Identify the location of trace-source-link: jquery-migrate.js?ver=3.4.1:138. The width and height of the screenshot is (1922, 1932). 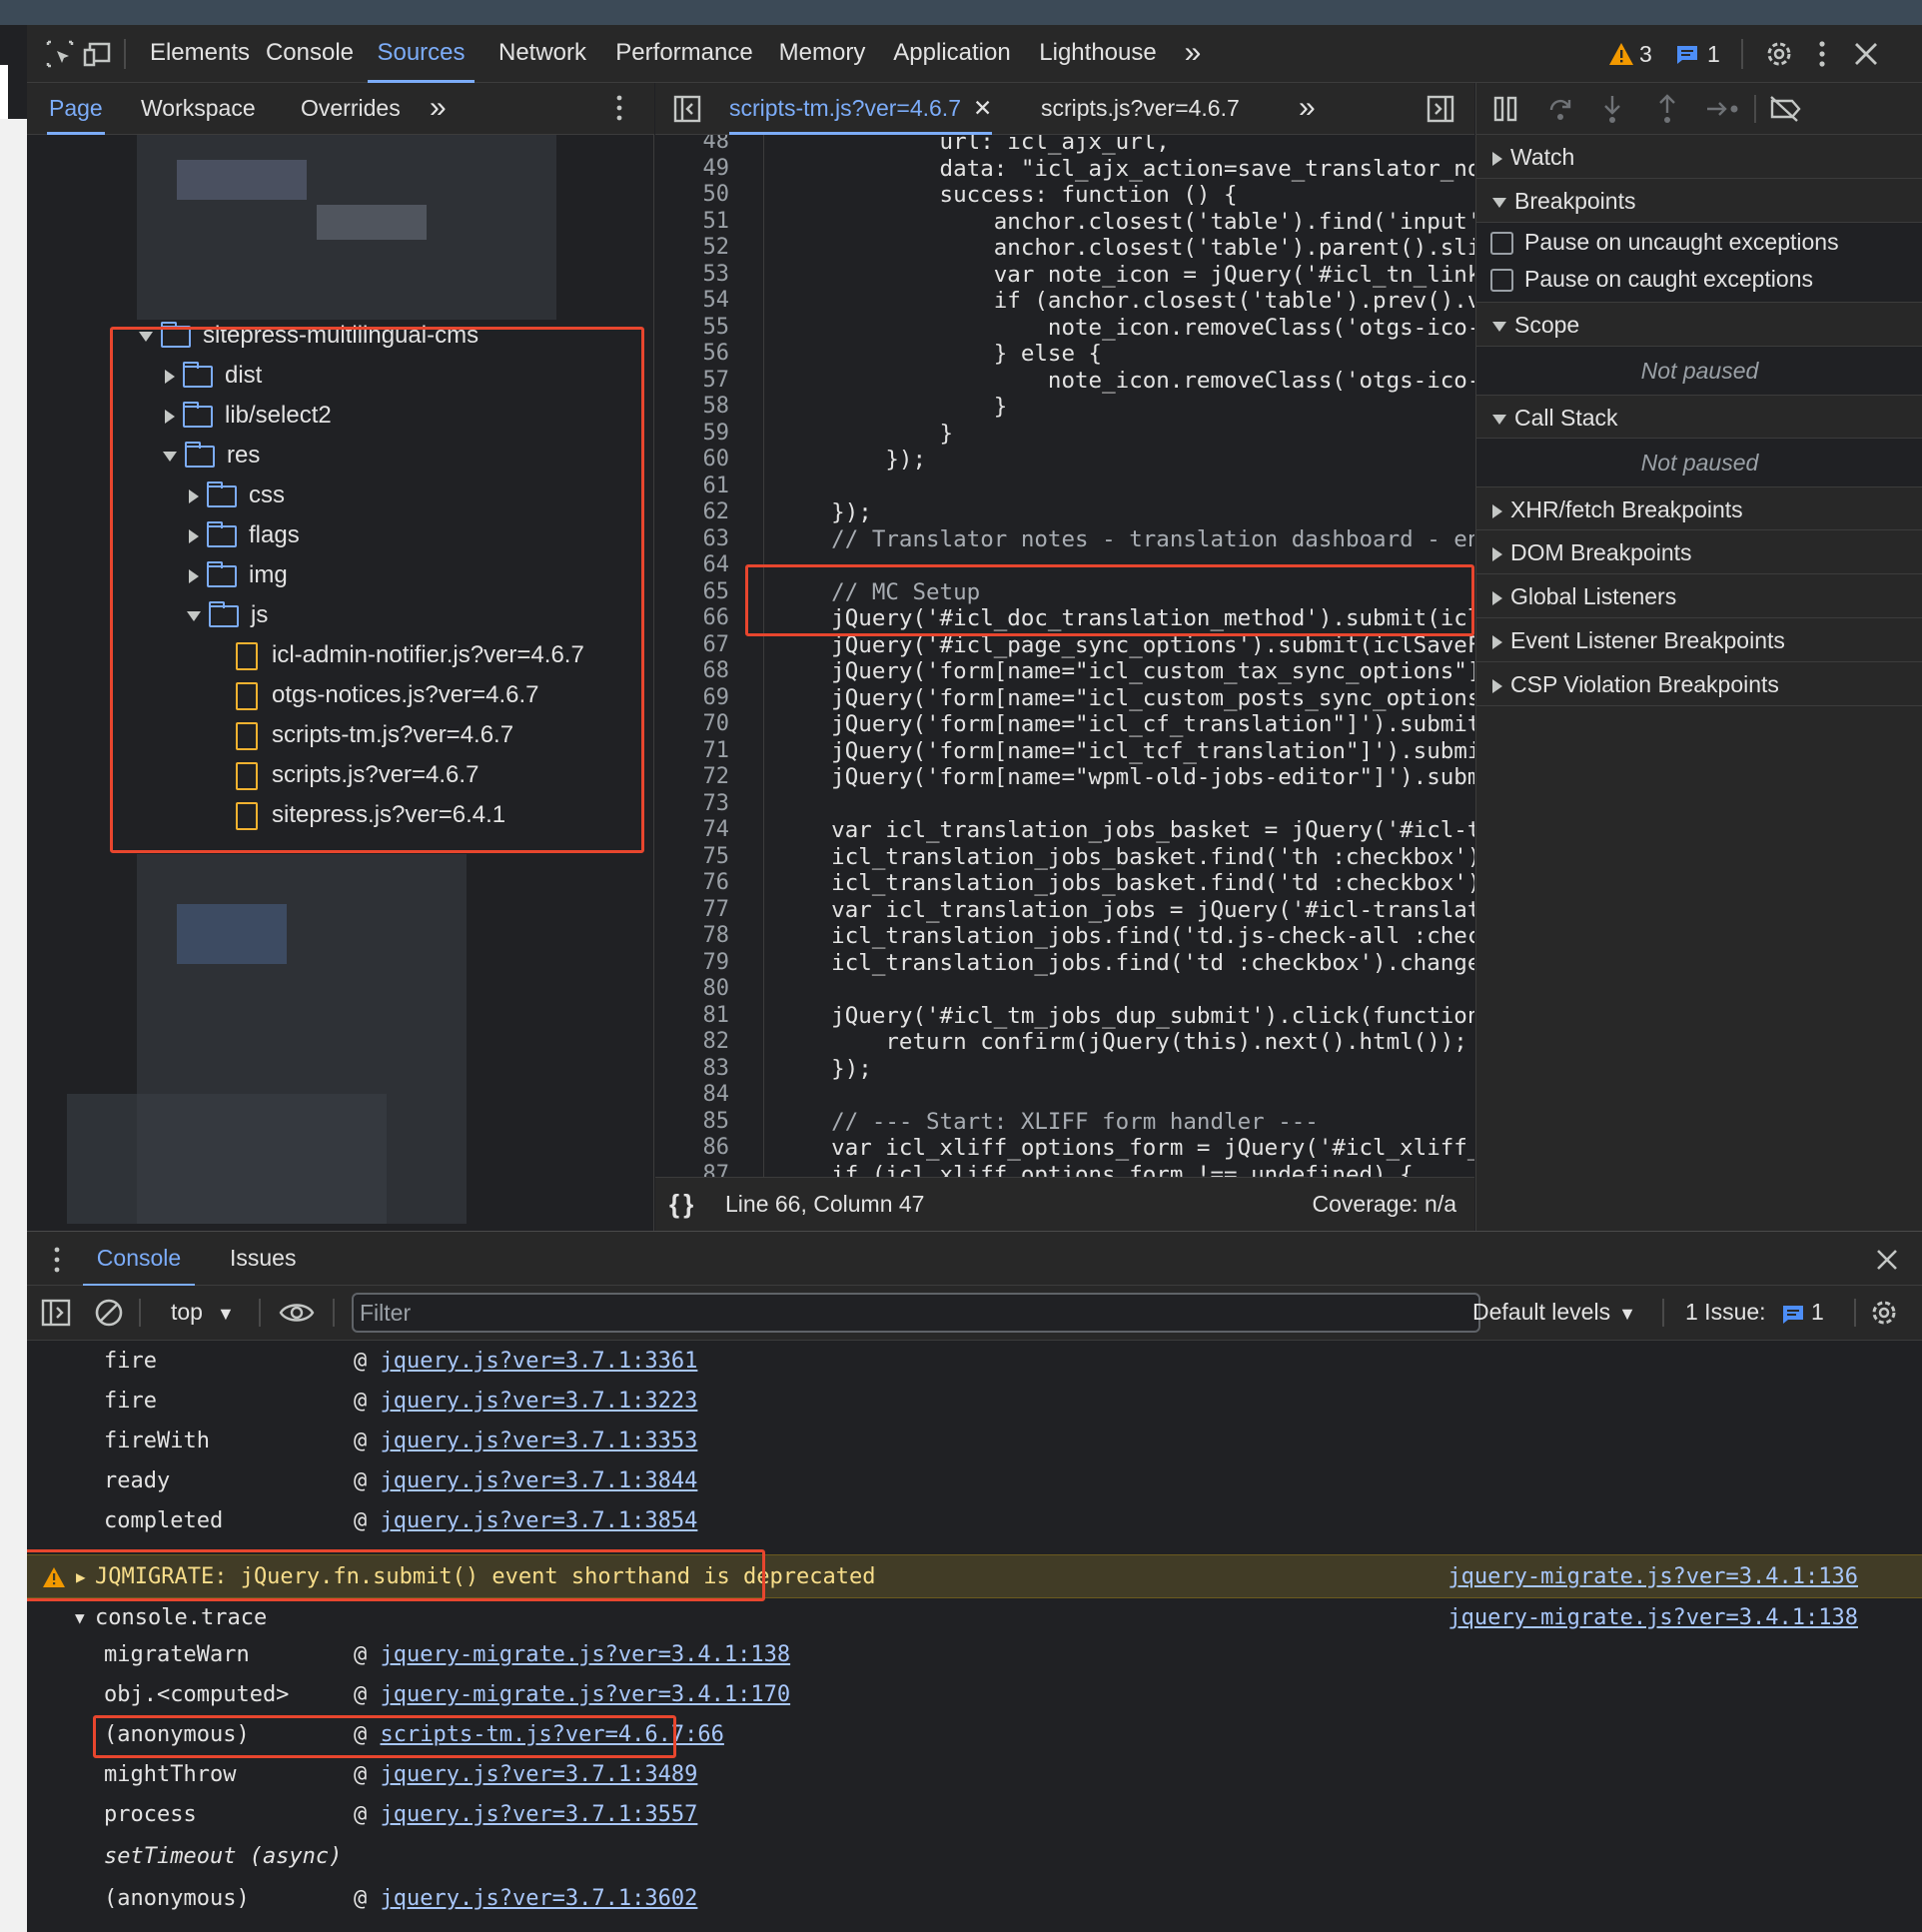
(1652, 1618).